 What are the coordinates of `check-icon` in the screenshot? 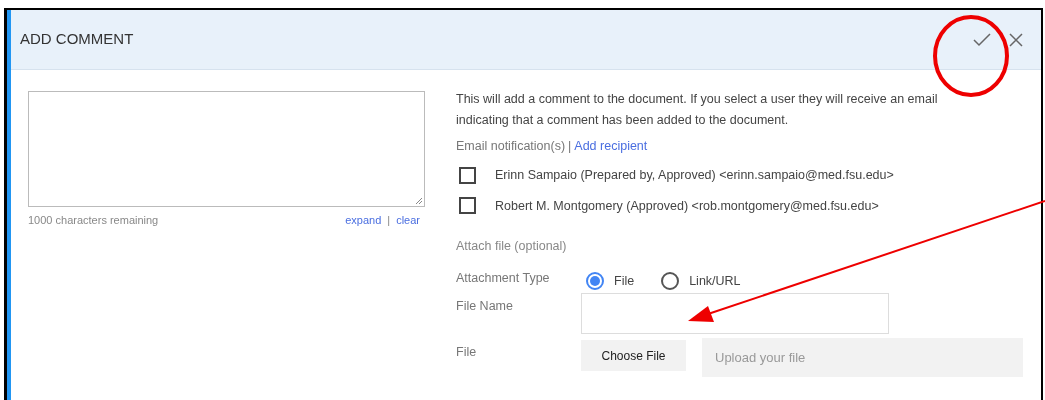 It's located at (982, 39).